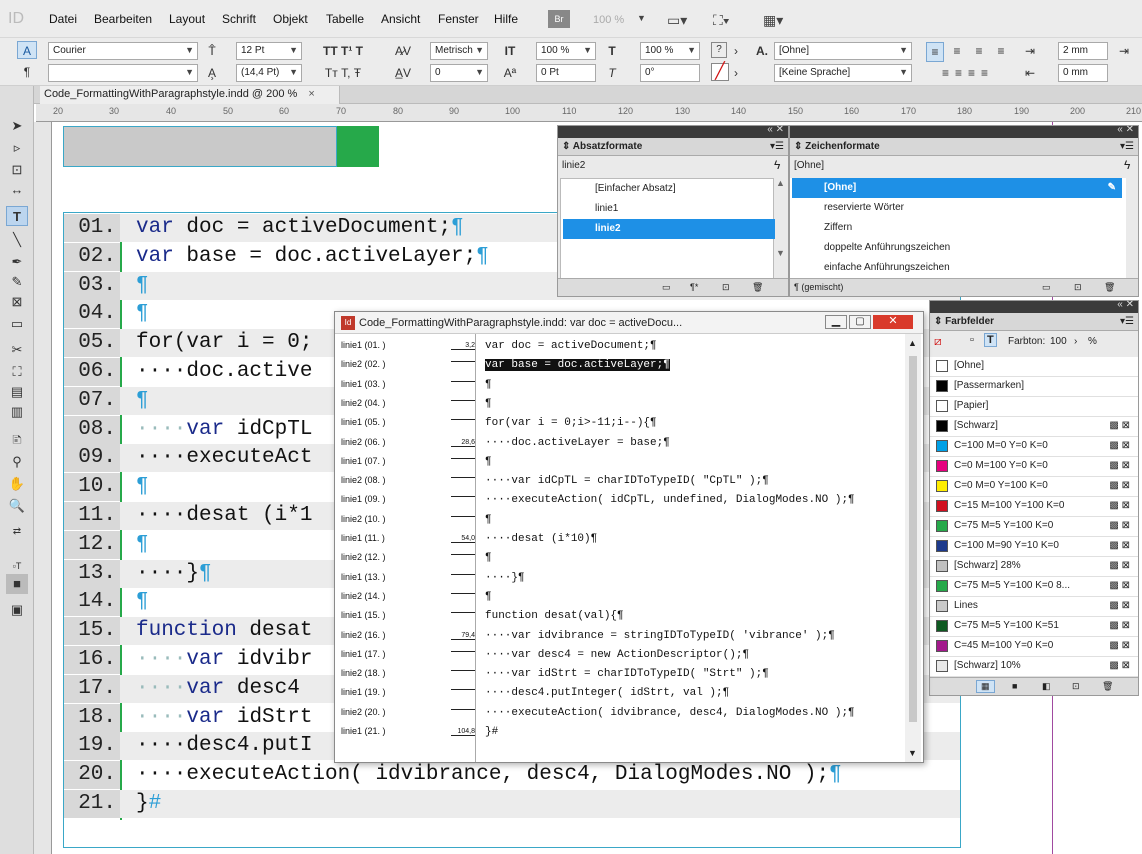  I want to click on green-rectangle, so click(358, 146).